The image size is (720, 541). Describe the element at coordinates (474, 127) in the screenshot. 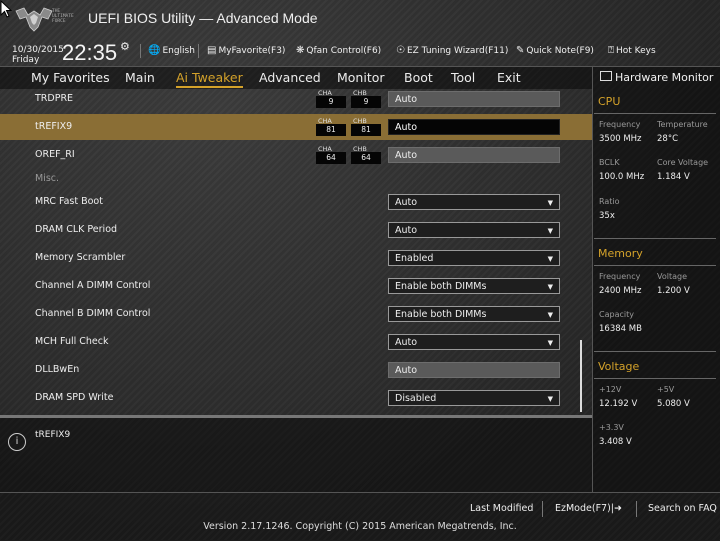

I see `trefix9-input: Auto` at that location.